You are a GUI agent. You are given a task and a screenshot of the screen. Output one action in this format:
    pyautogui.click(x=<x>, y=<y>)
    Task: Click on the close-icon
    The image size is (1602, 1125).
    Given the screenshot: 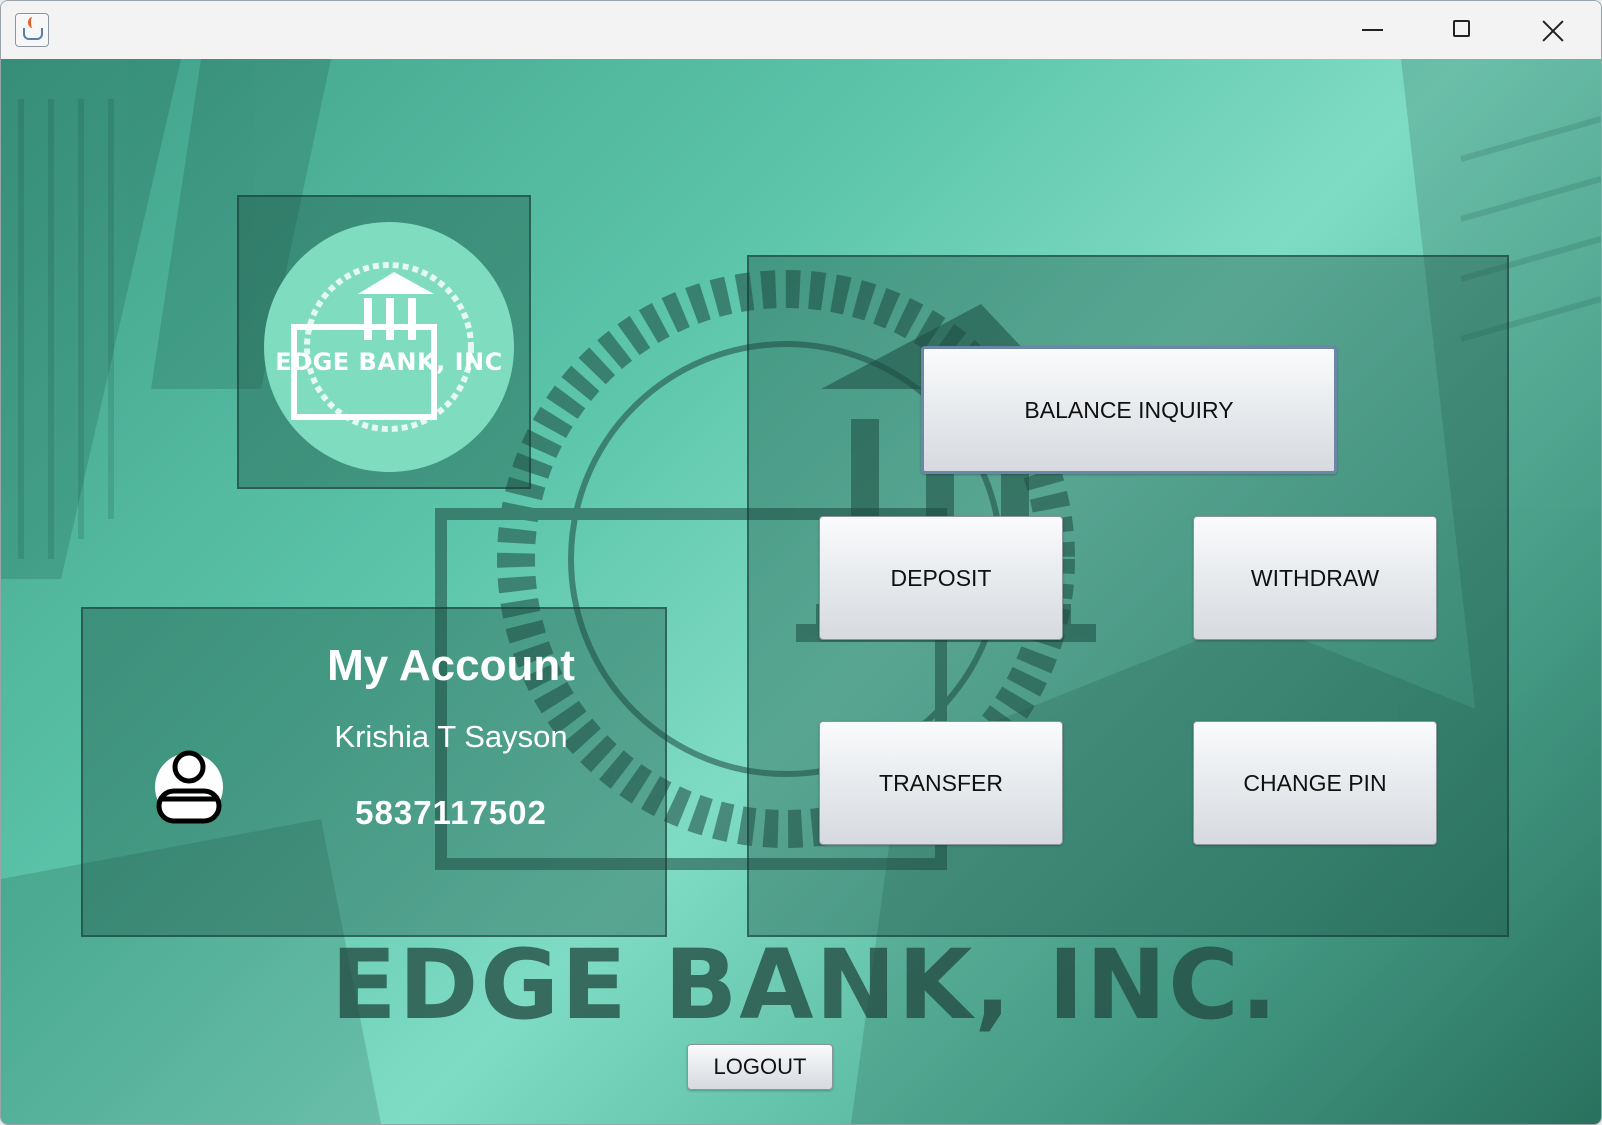 What is the action you would take?
    pyautogui.click(x=1553, y=31)
    